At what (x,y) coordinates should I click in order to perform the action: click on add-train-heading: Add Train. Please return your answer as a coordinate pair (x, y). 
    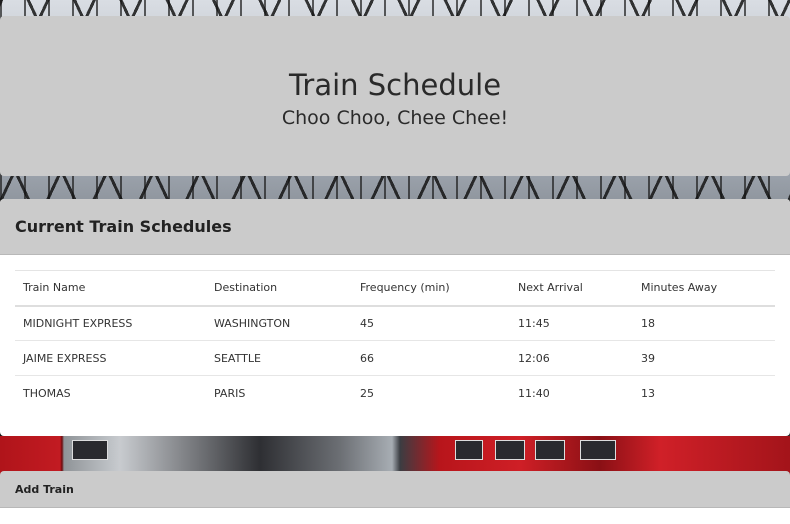
    Looking at the image, I should click on (44, 489).